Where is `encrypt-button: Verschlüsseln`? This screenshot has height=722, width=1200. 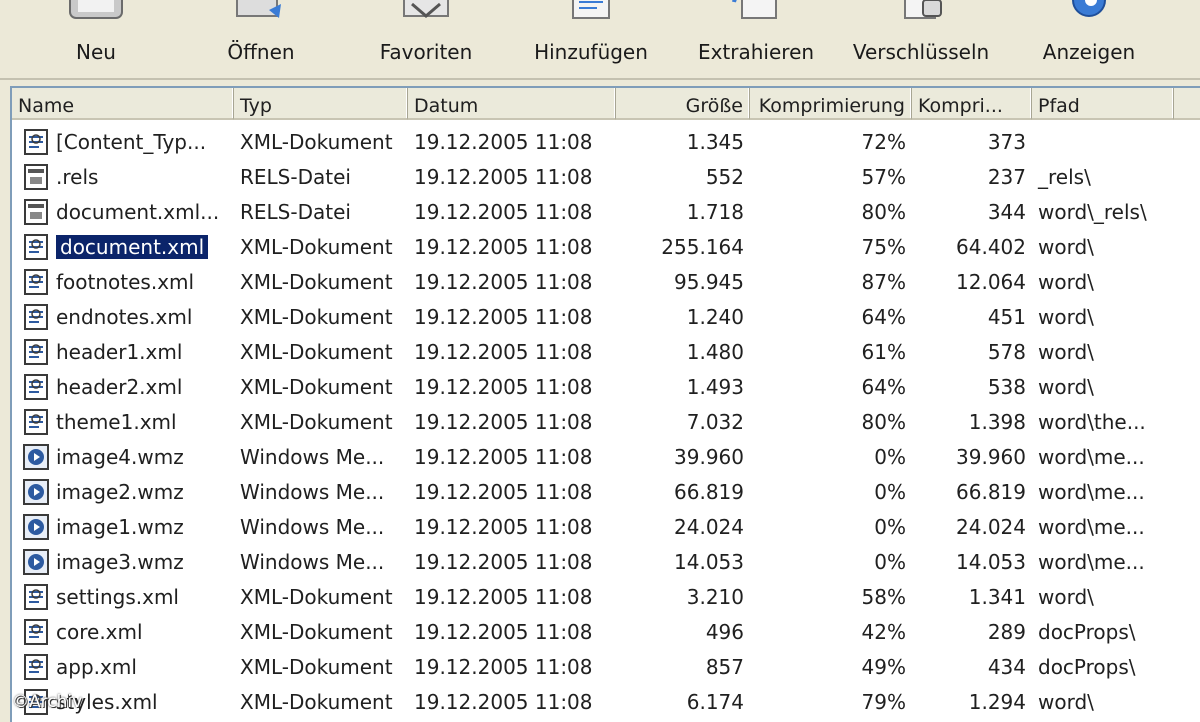
encrypt-button: Verschlüsseln is located at coordinates (921, 39).